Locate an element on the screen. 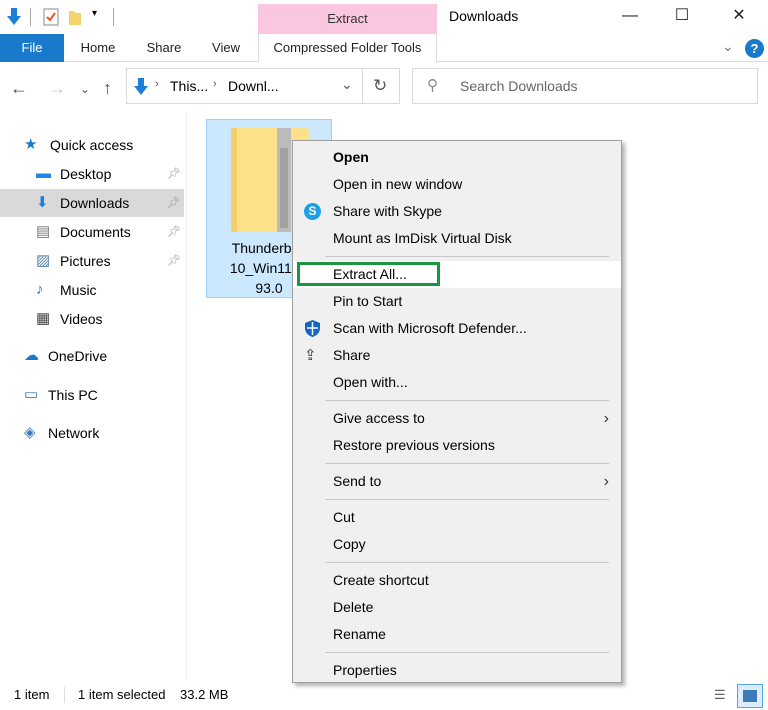 This screenshot has height=710, width=768. sidebar-item-videos: ▦ Videos is located at coordinates (92, 319).